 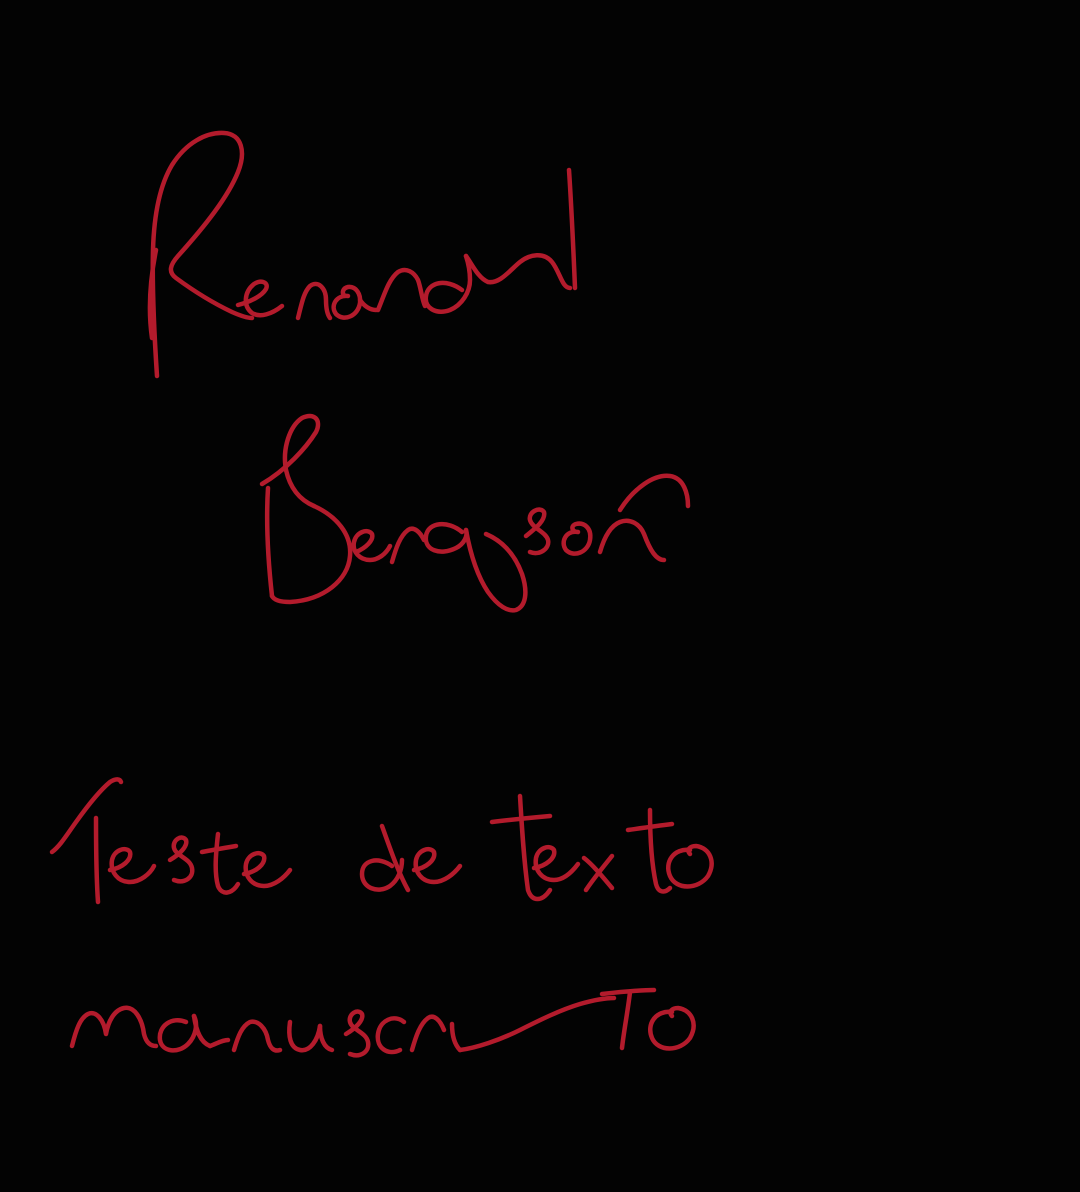 I want to click on handwritten-word-bergson, so click(x=475, y=513).